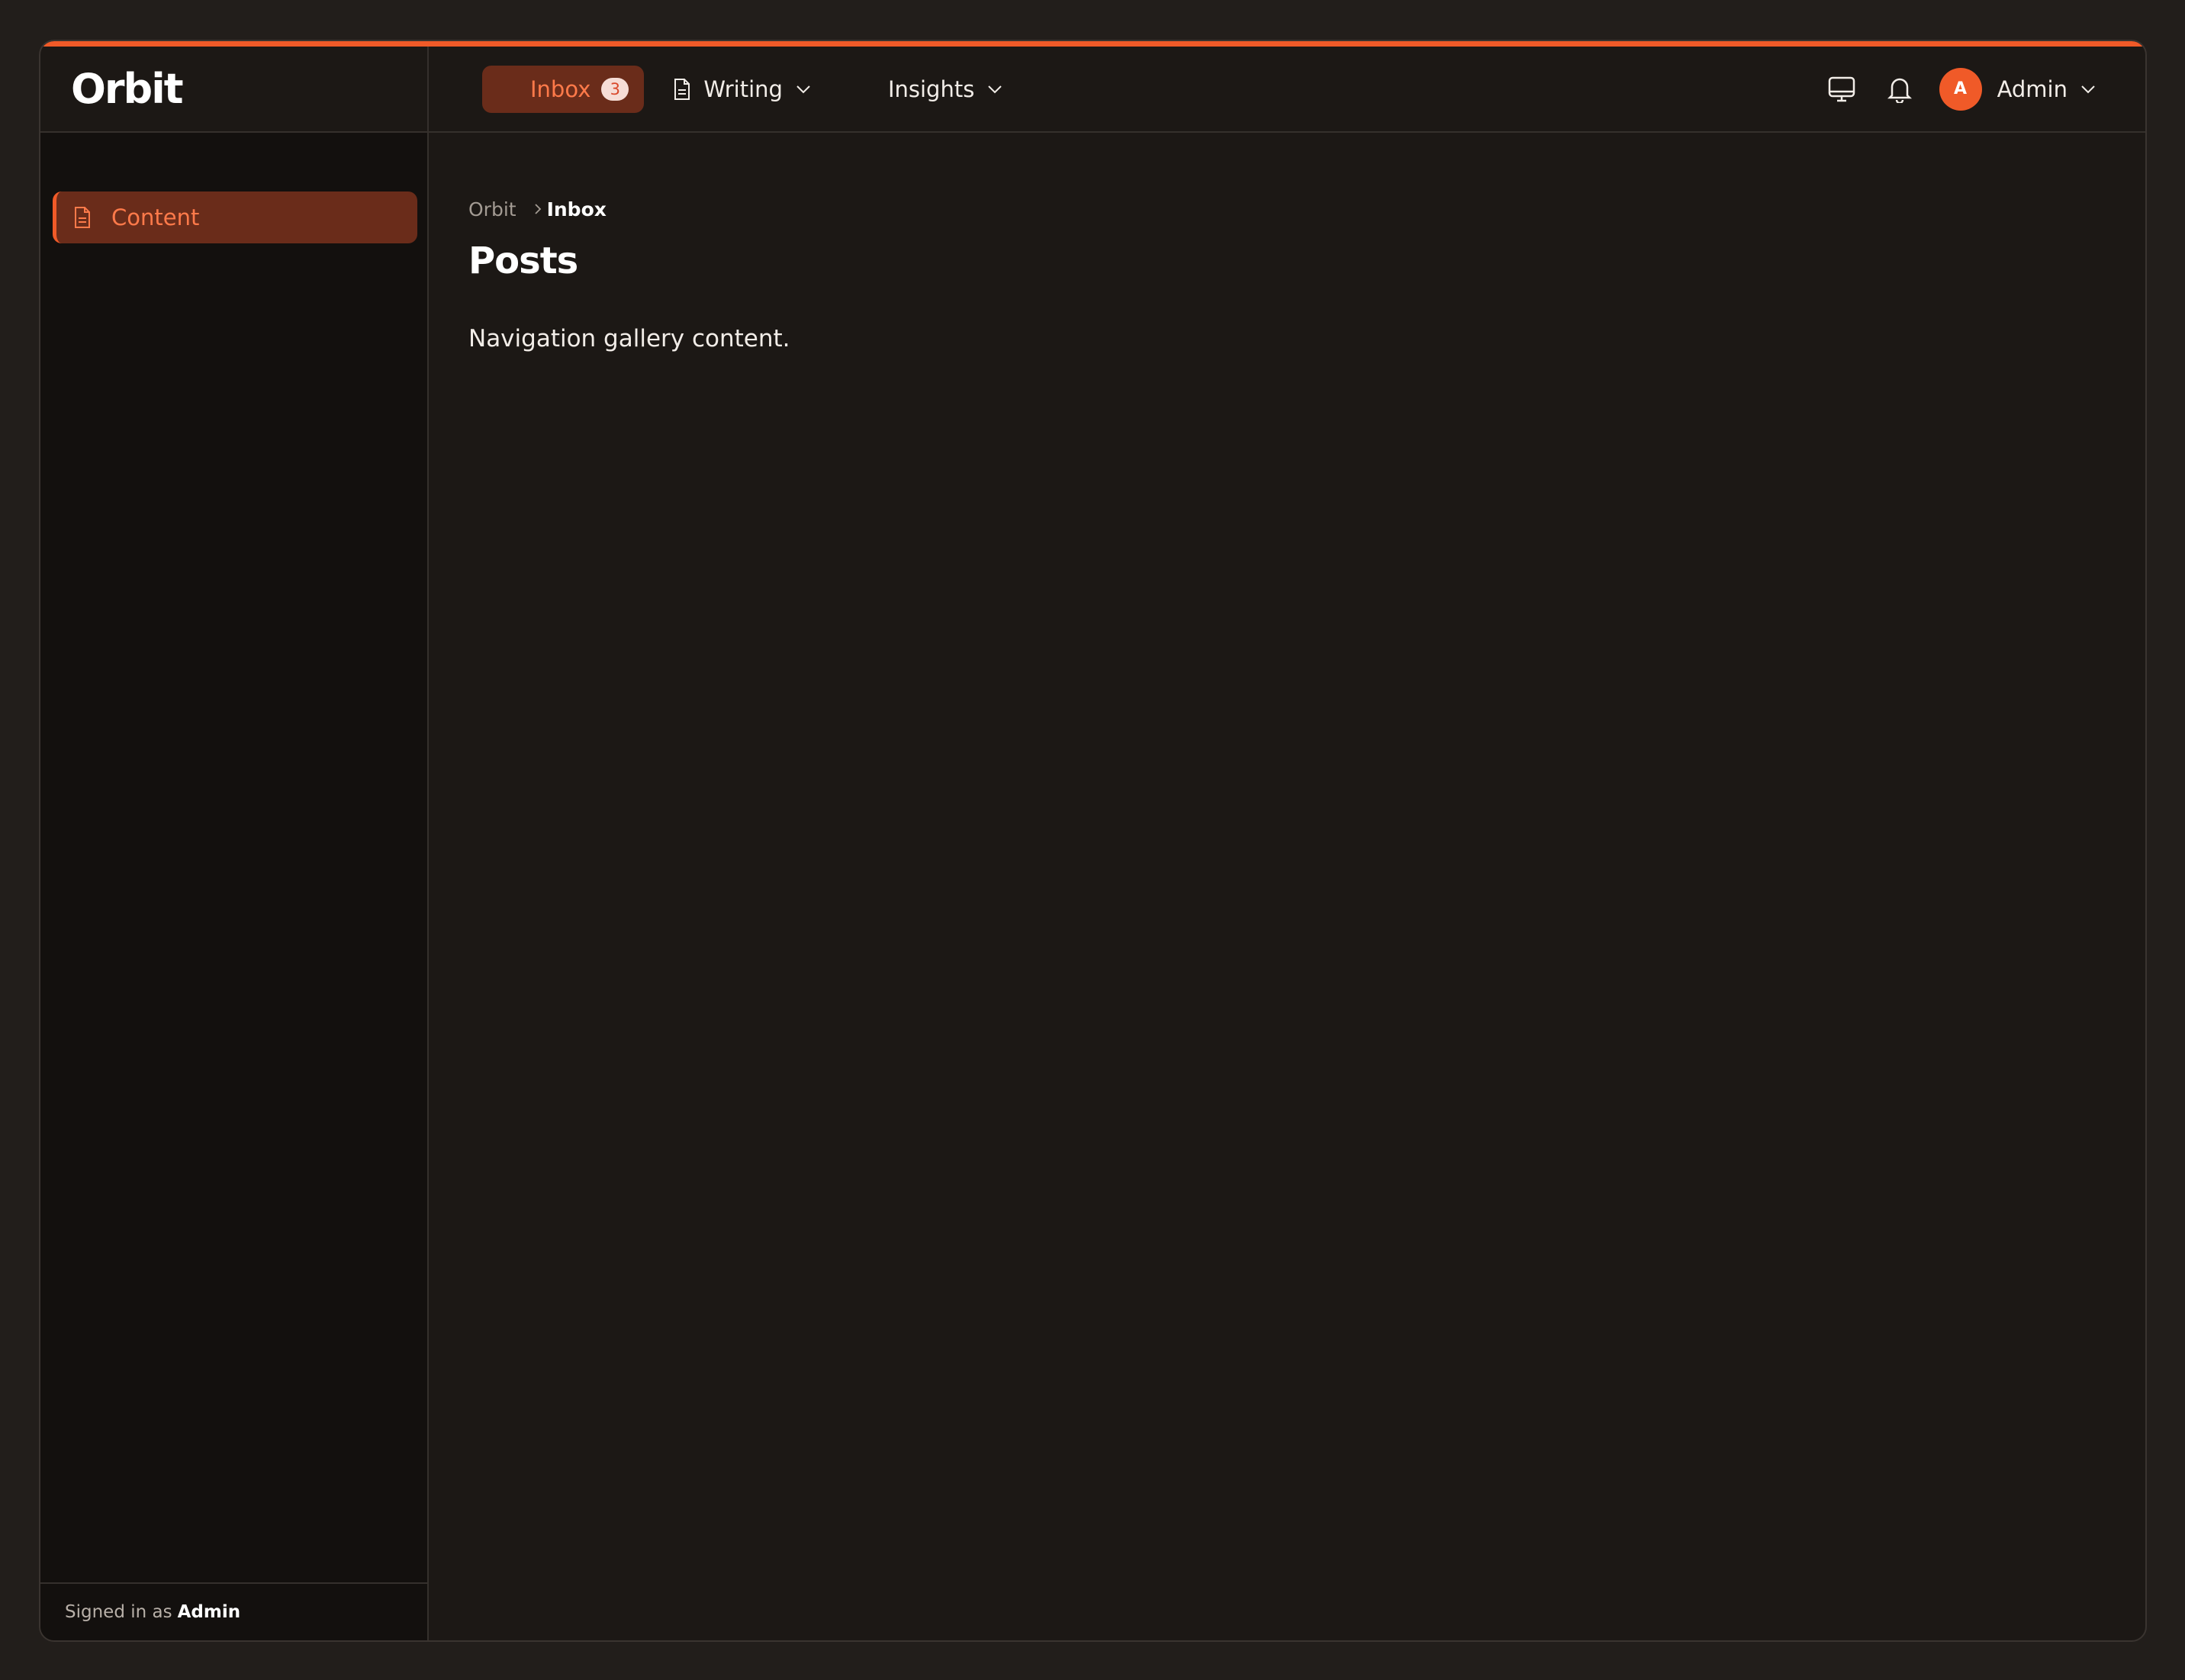  I want to click on inbox-count-badge: 3, so click(615, 89).